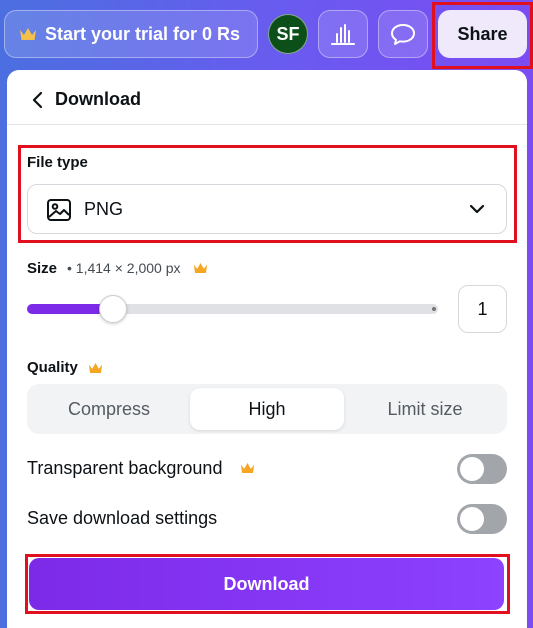  Describe the element at coordinates (125, 468) in the screenshot. I see `transparent-background-label: Transparent background` at that location.